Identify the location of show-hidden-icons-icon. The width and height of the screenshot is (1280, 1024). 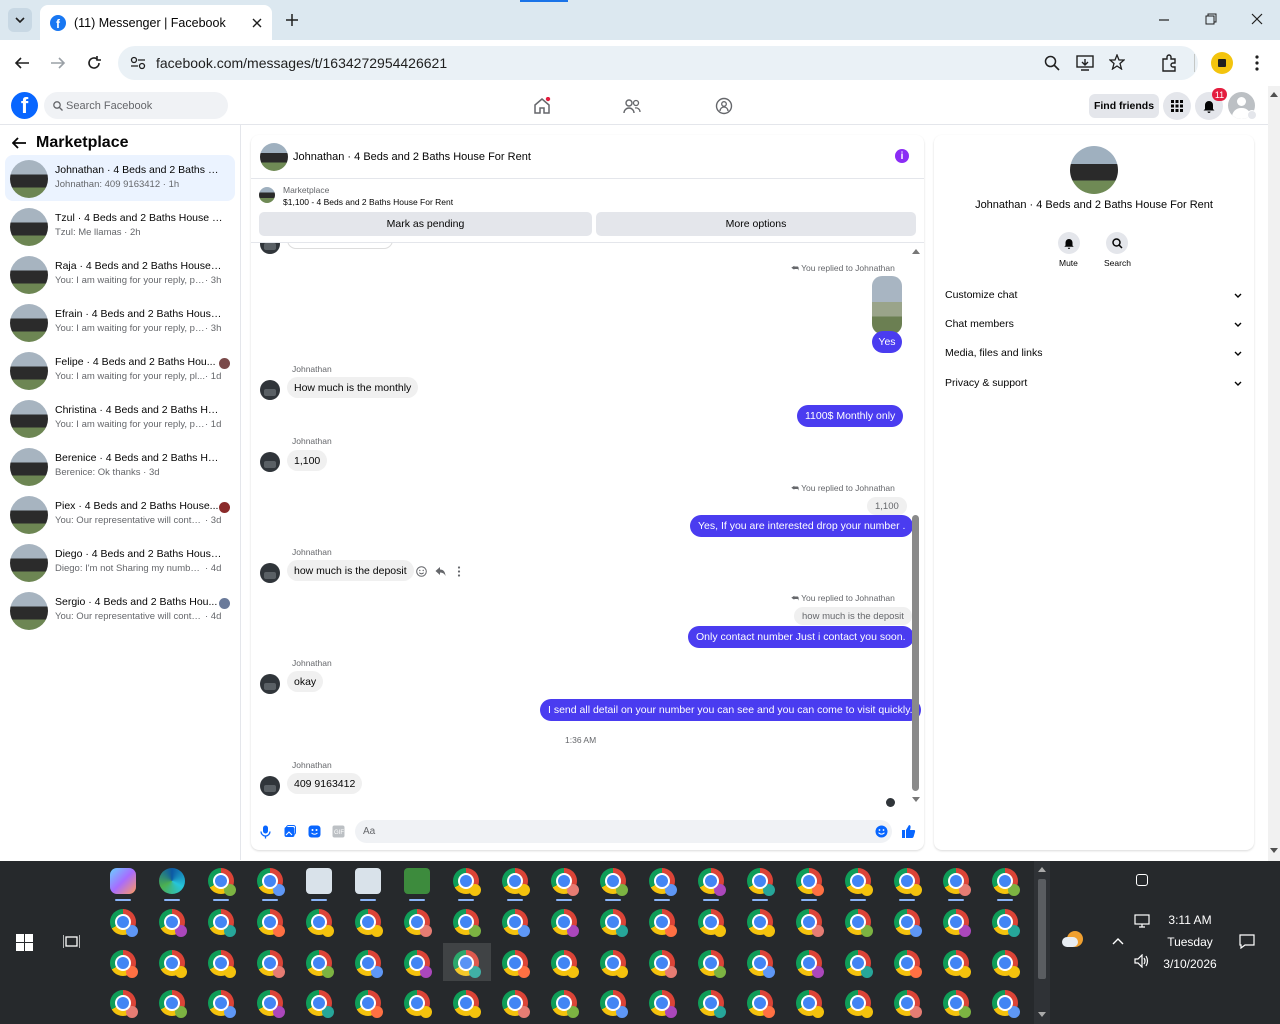
(1118, 941).